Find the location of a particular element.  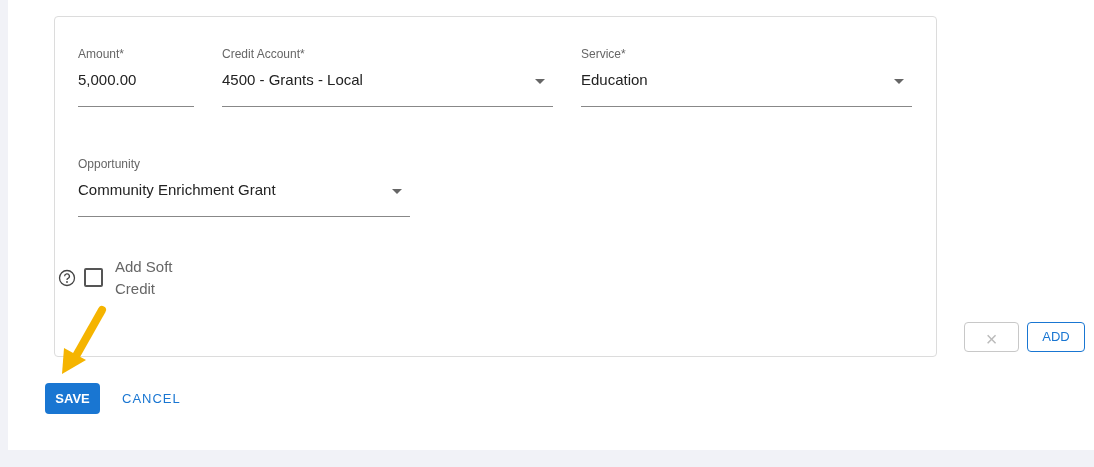

dropdown-field: Credit Account* 4500 - Grants - Local is located at coordinates (387, 76).